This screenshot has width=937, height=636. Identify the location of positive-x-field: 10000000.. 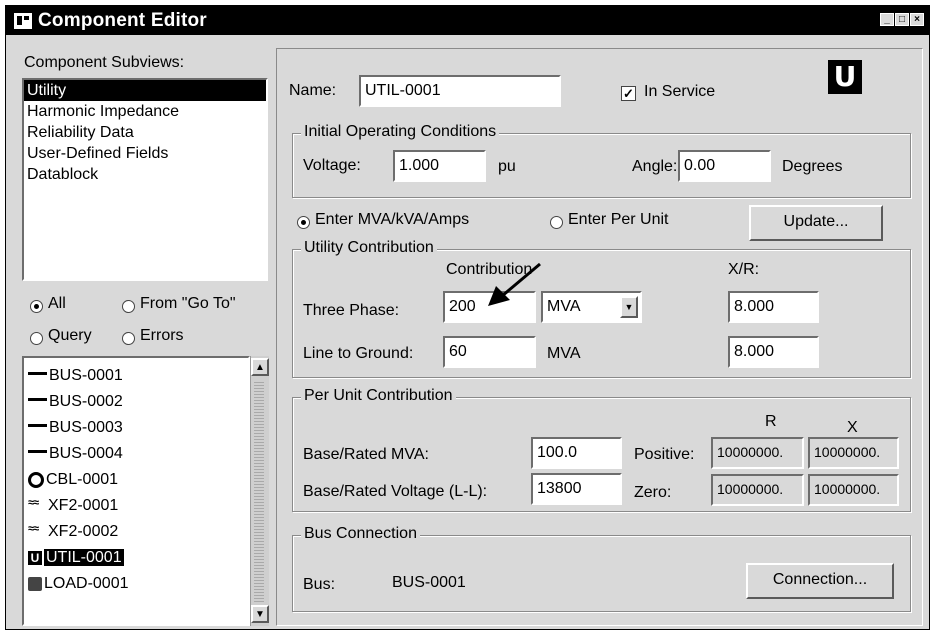
(853, 453).